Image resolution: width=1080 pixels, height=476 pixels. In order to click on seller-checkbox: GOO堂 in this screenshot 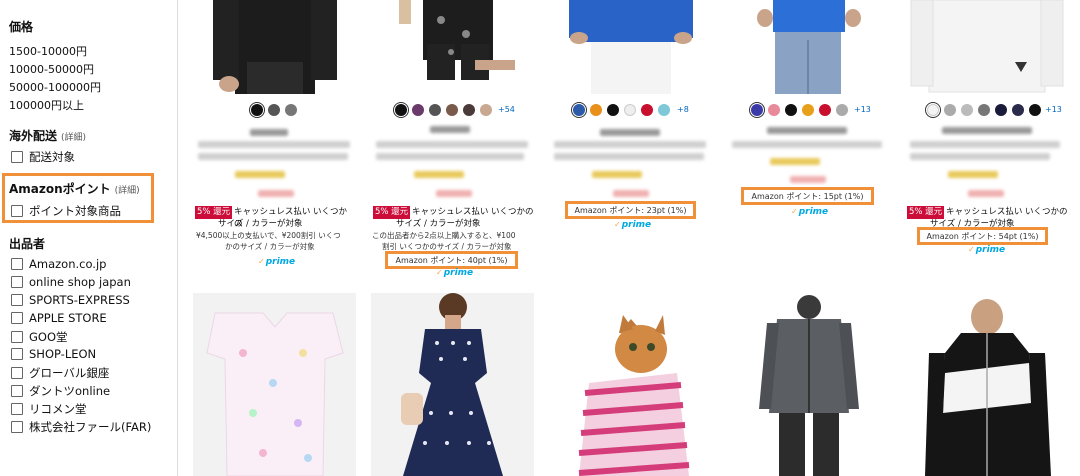, I will do `click(39, 337)`.